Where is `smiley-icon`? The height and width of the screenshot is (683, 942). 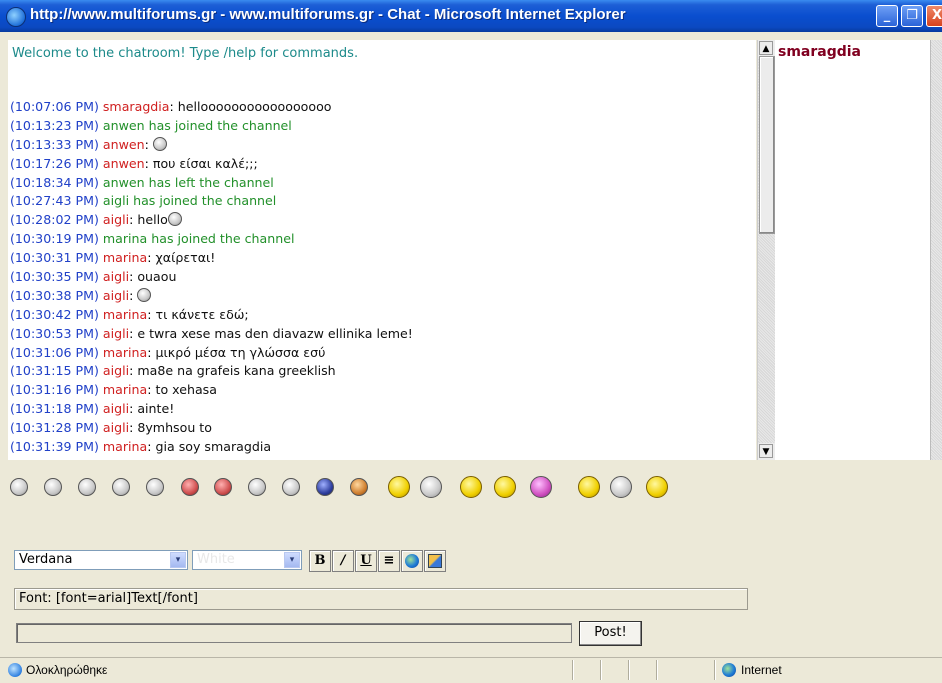 smiley-icon is located at coordinates (174, 219).